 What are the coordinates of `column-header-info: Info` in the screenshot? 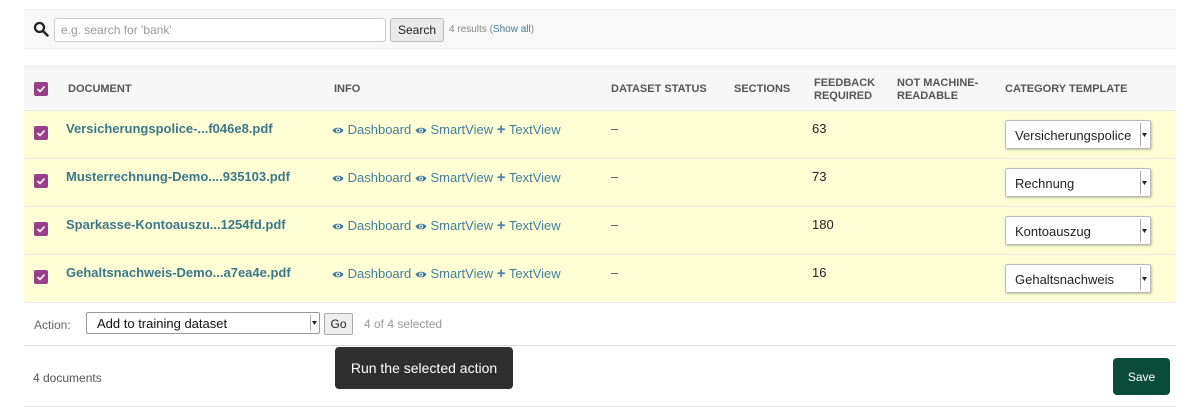 It's located at (347, 89).